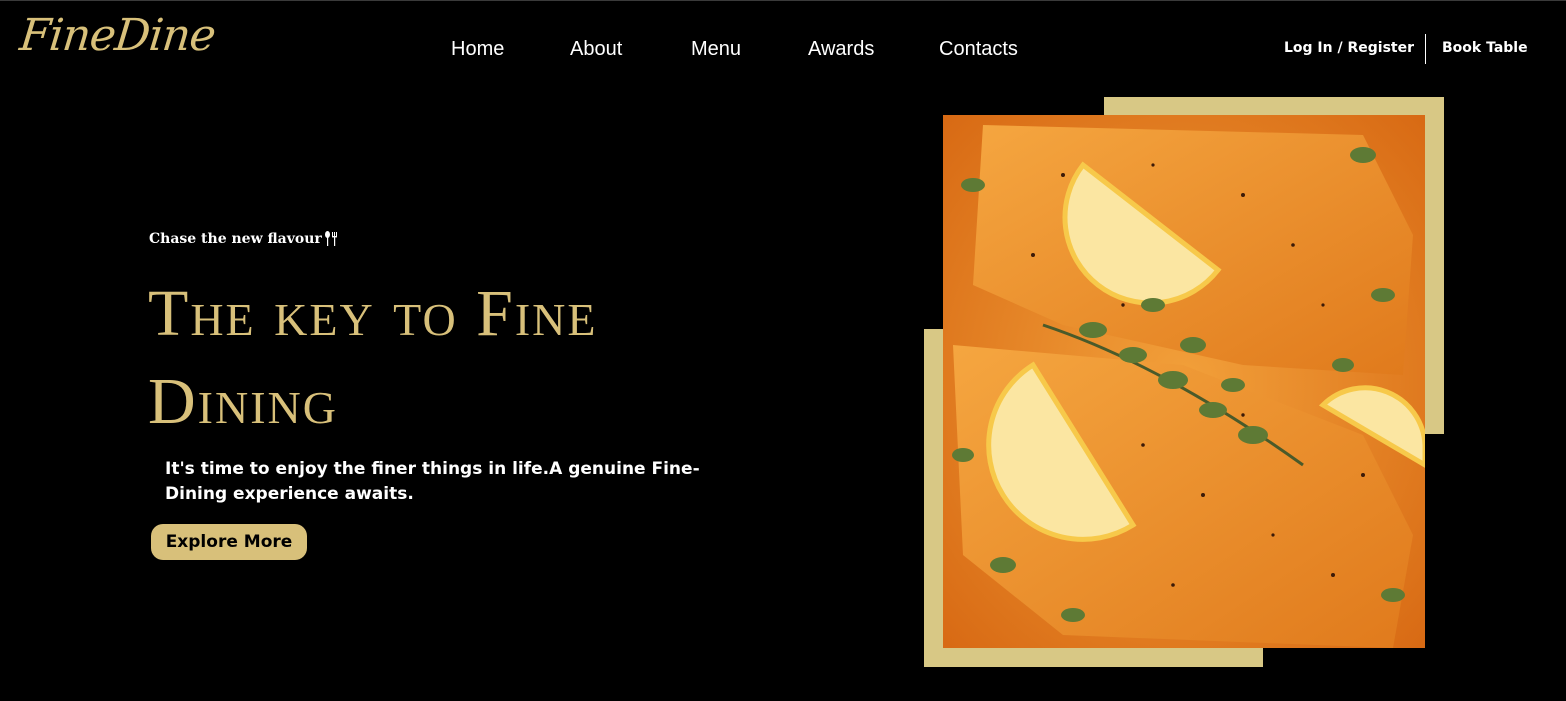 The image size is (1566, 701). I want to click on hero-tagline: Chase the new flavour, so click(243, 239).